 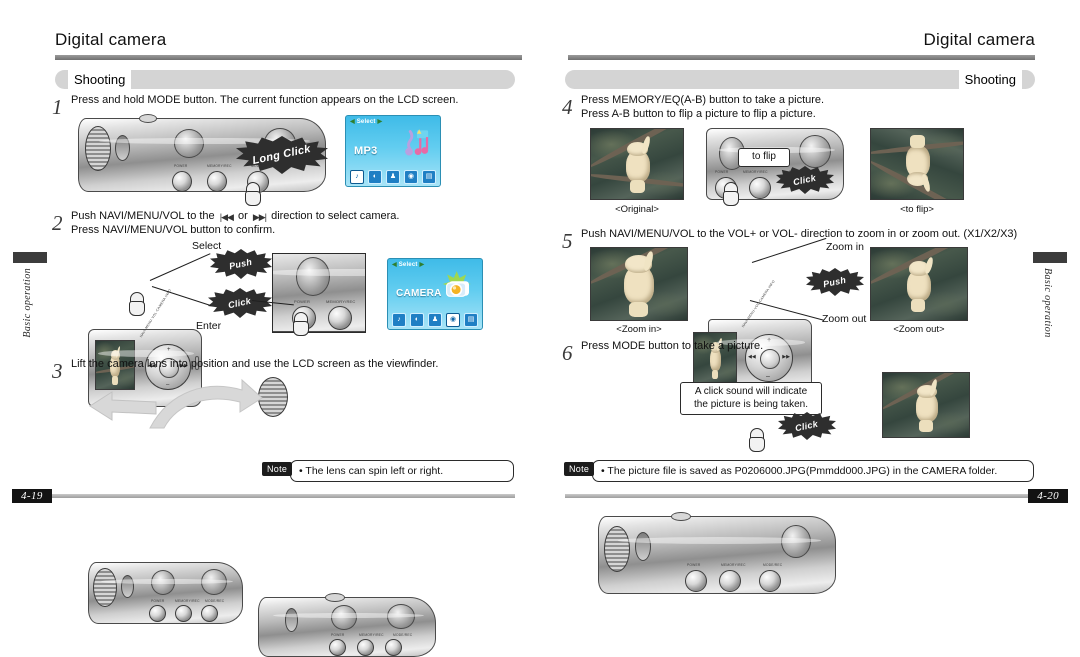 I want to click on photo-to-flip, so click(x=917, y=164).